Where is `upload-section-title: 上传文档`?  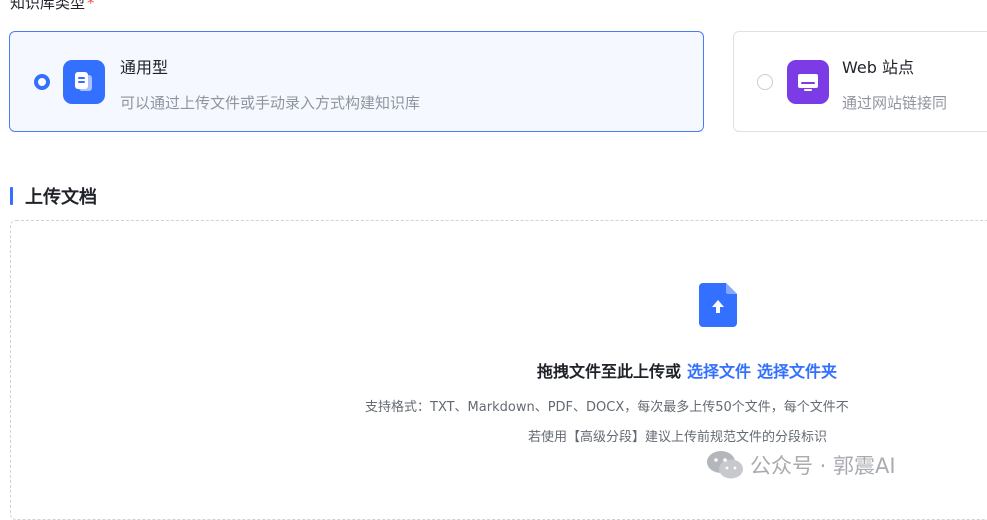 upload-section-title: 上传文档 is located at coordinates (53, 196).